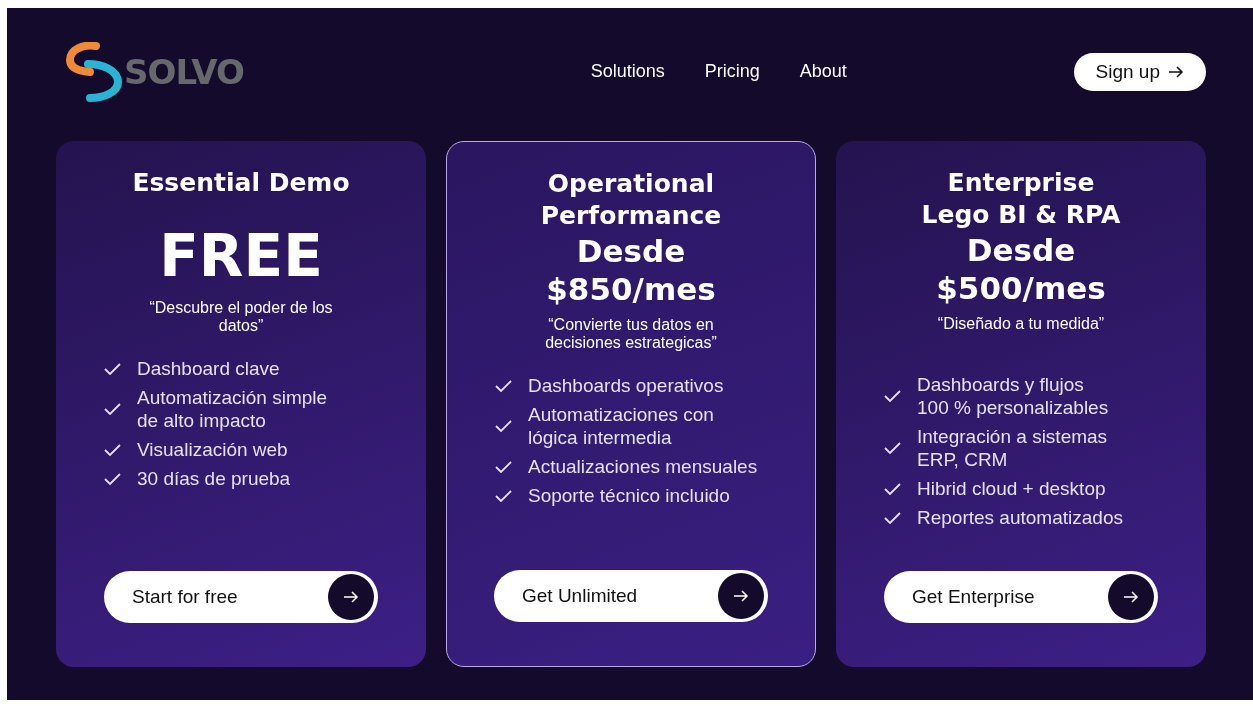 This screenshot has height=706, width=1253. Describe the element at coordinates (1021, 597) in the screenshot. I see `plan-cta-button: Get Enterprise` at that location.